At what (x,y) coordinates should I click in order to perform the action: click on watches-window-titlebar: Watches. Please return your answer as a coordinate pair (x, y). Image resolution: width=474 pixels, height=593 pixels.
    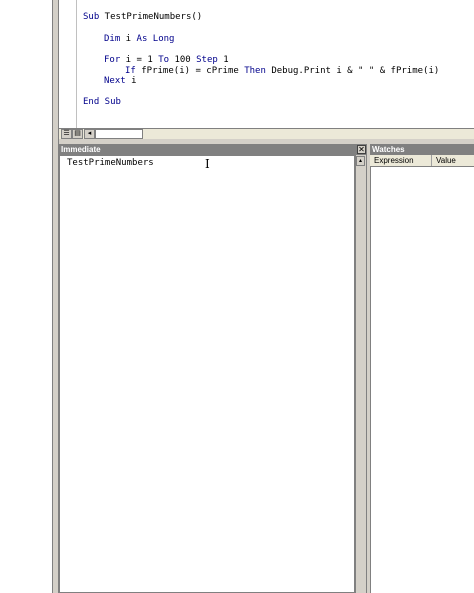
    Looking at the image, I should click on (422, 149).